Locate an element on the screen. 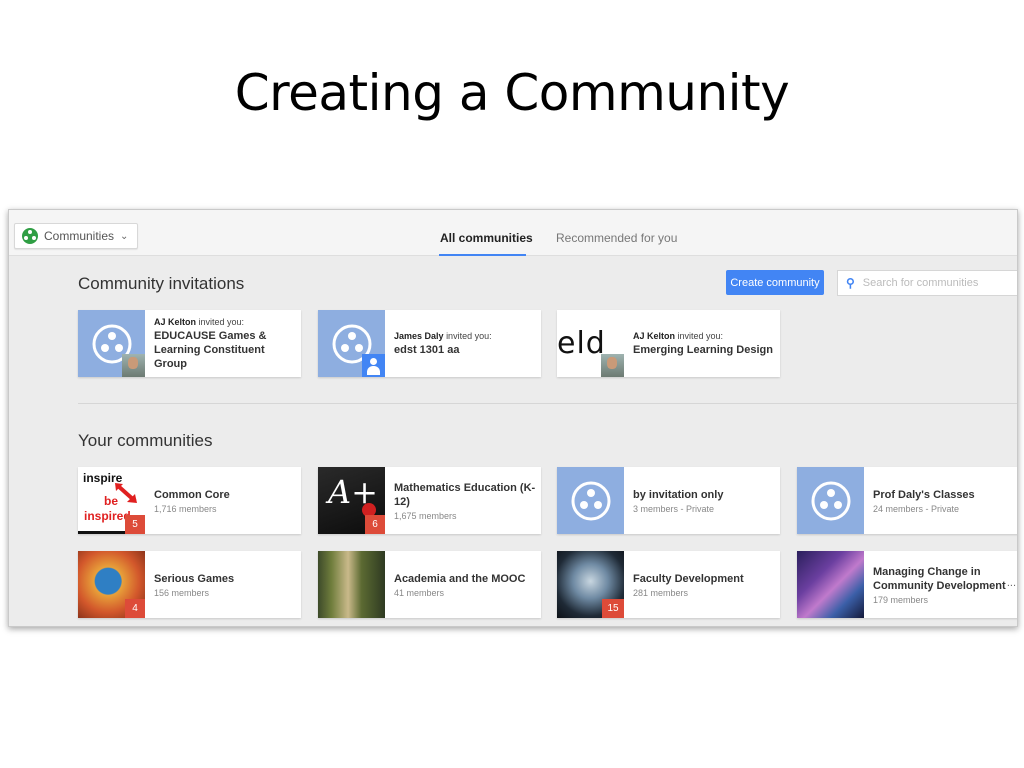  community-logo-thumb: eld is located at coordinates (590, 343).